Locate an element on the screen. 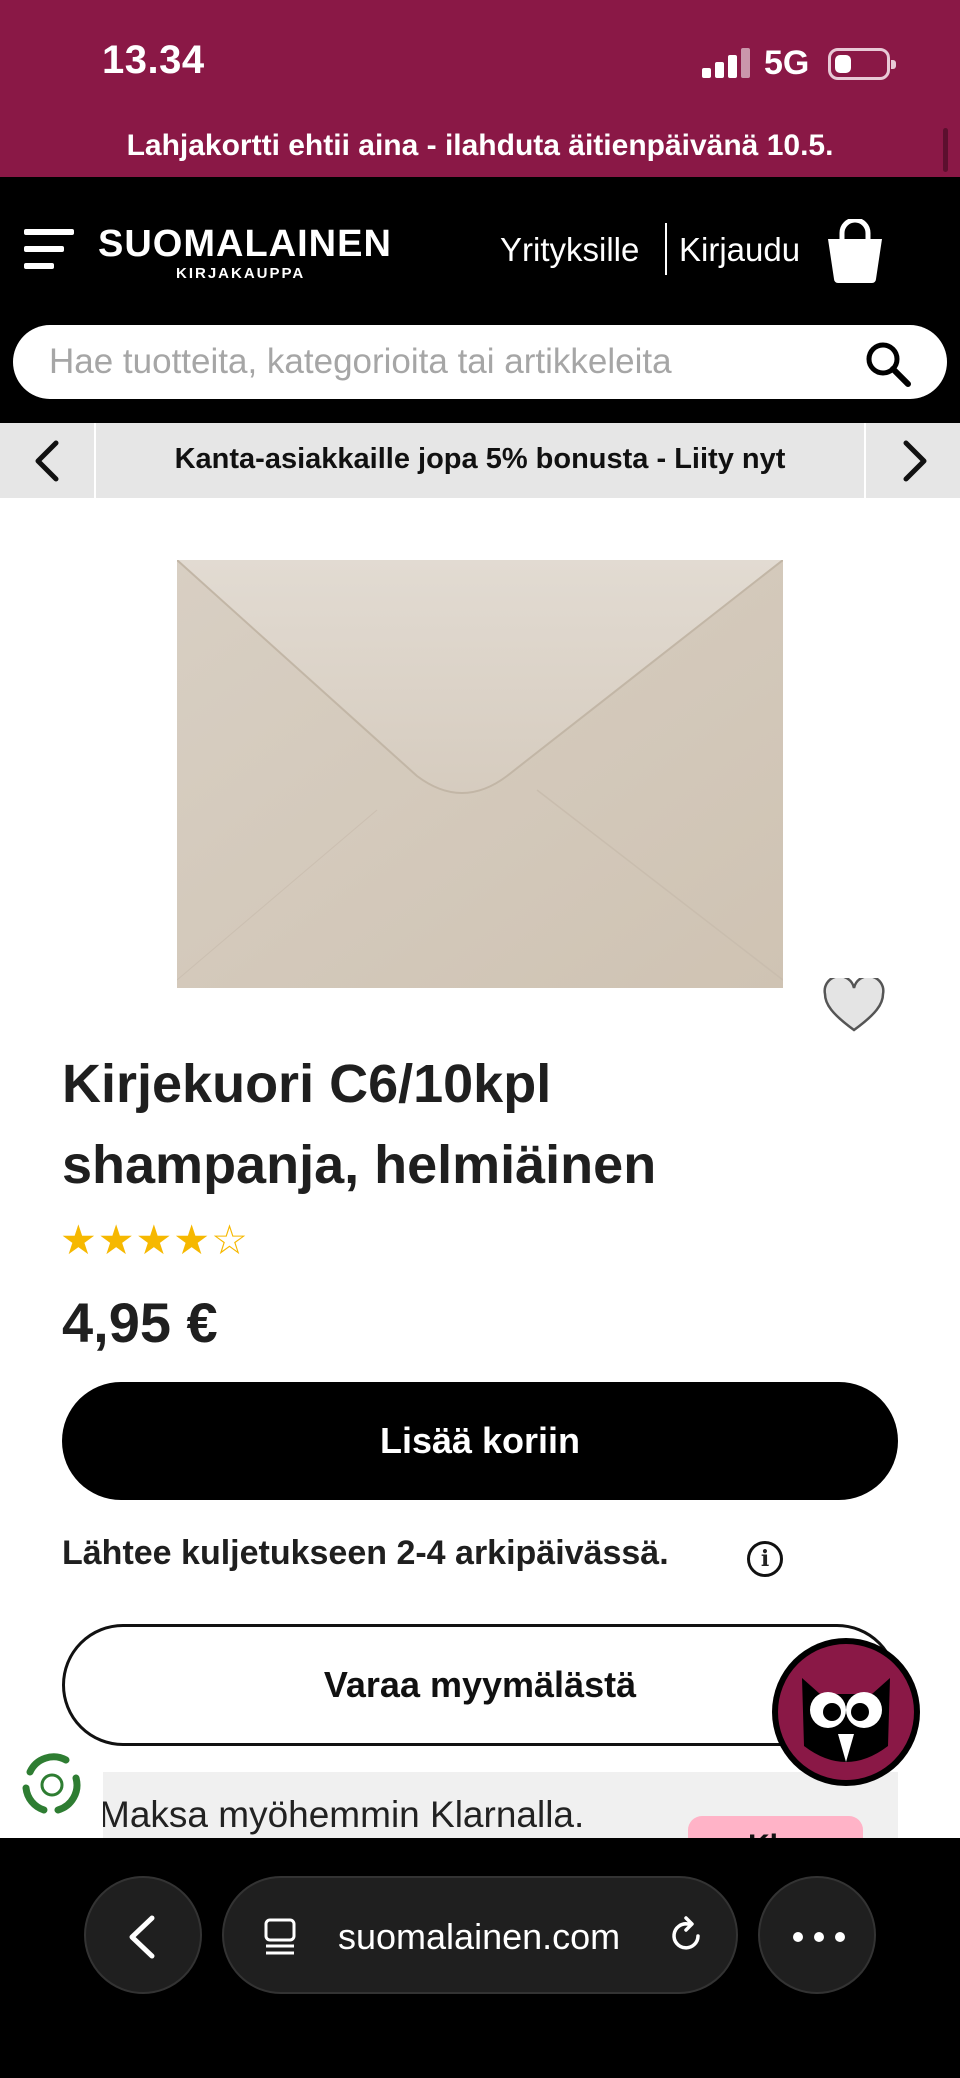 The image size is (960, 2078). product-title-line1: Kirjekuori C6/10kpl is located at coordinates (307, 1084).